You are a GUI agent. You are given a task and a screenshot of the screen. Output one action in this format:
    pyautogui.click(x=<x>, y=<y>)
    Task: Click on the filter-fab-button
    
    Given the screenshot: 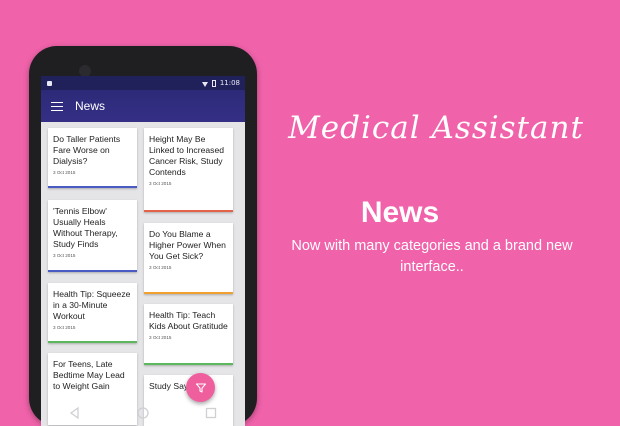 What is the action you would take?
    pyautogui.click(x=200, y=387)
    